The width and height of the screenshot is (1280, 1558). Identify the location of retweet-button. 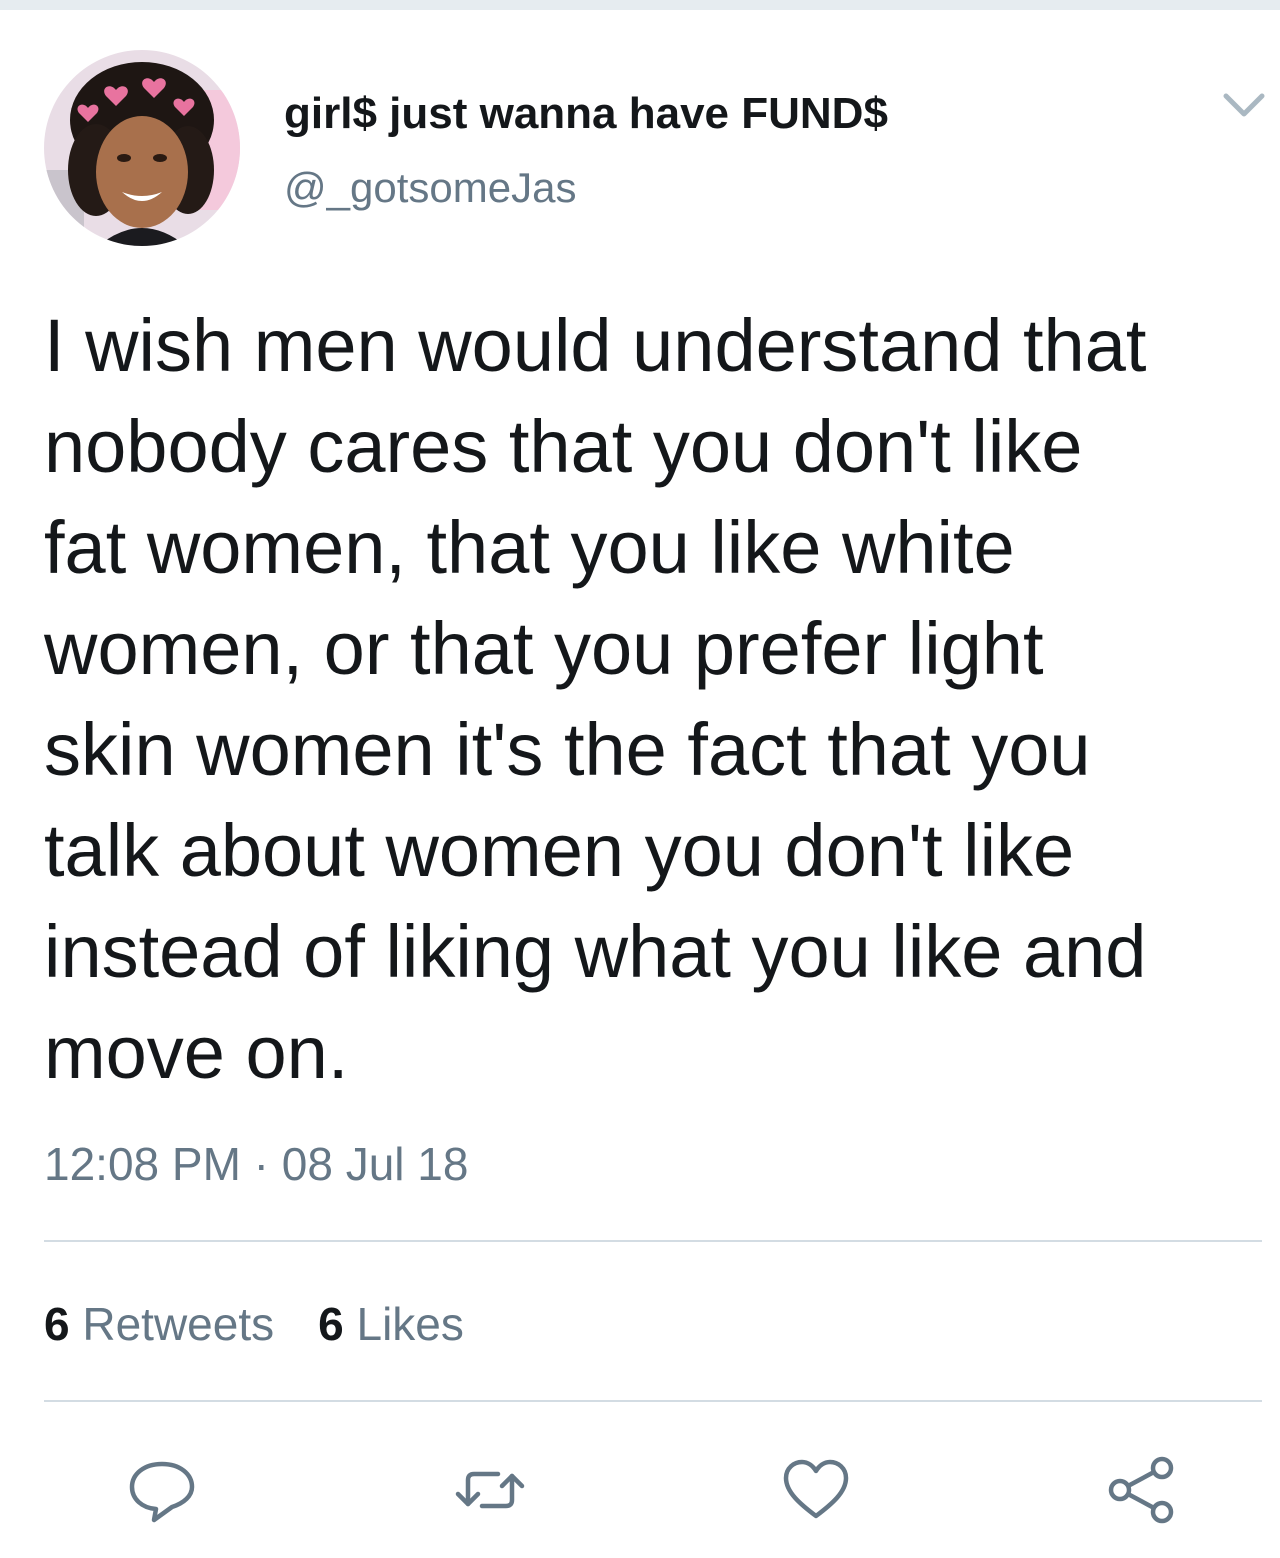
(490, 1490).